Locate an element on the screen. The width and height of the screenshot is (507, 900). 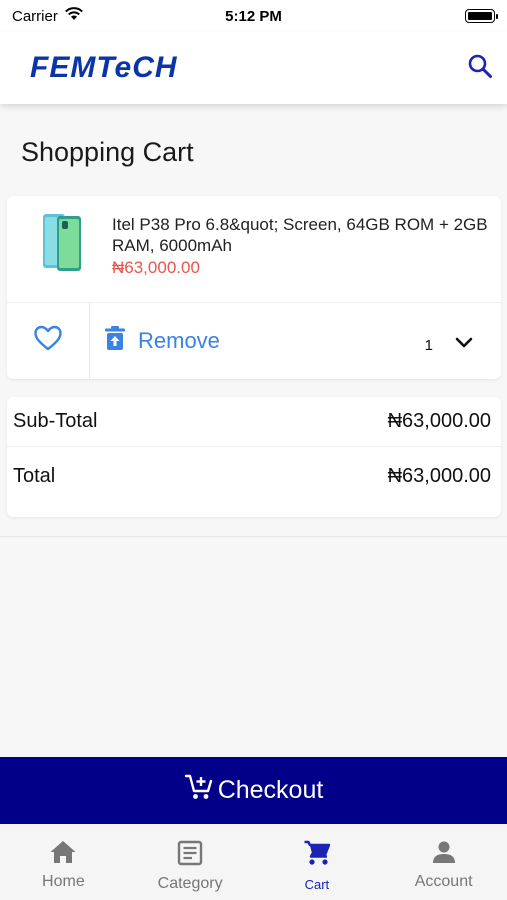
trash-icon is located at coordinates (115, 340).